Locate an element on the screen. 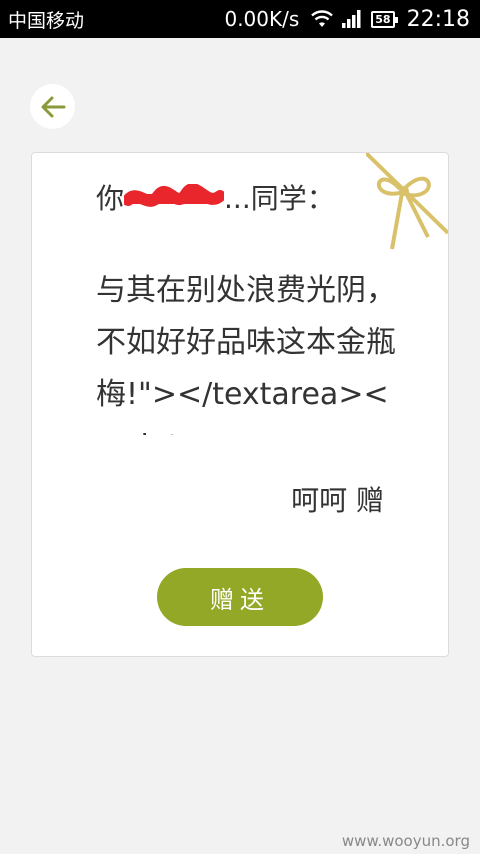  watermark: www.wooyun.org is located at coordinates (405, 841).